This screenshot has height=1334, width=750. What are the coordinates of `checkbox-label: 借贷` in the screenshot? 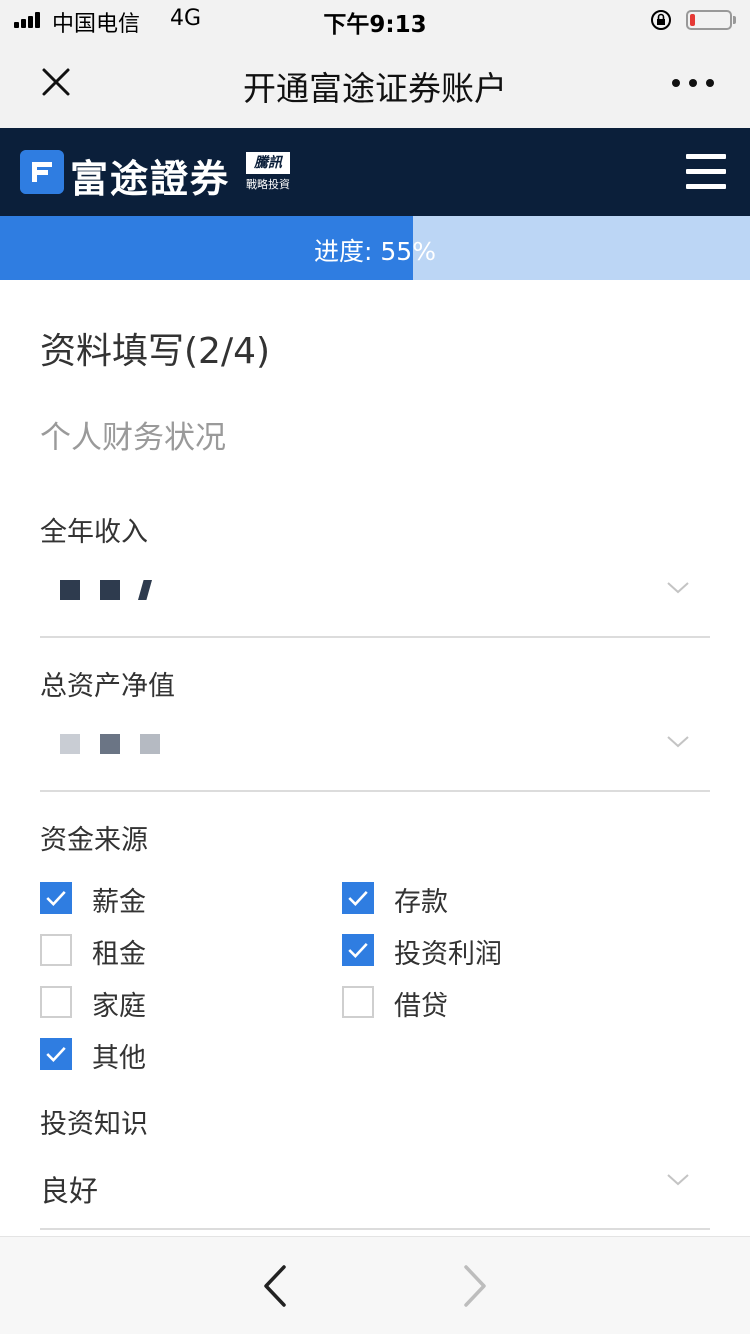 It's located at (421, 1006).